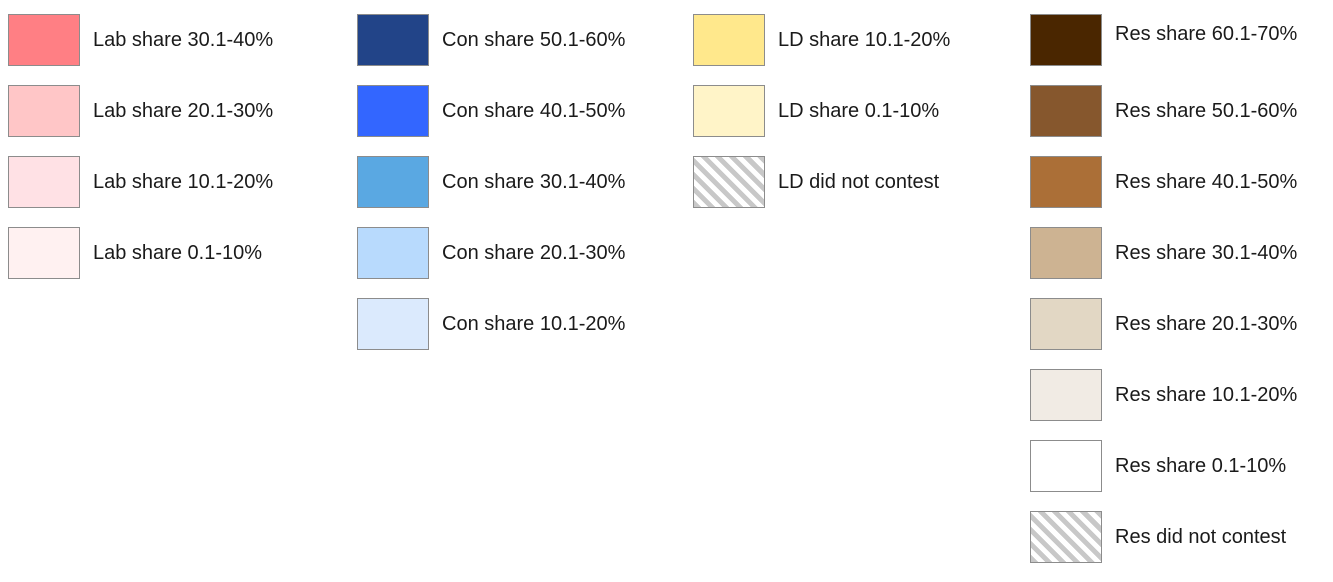 Image resolution: width=1333 pixels, height=582 pixels. Describe the element at coordinates (859, 111) in the screenshot. I see `legend-label: LD share 0.1-10%` at that location.